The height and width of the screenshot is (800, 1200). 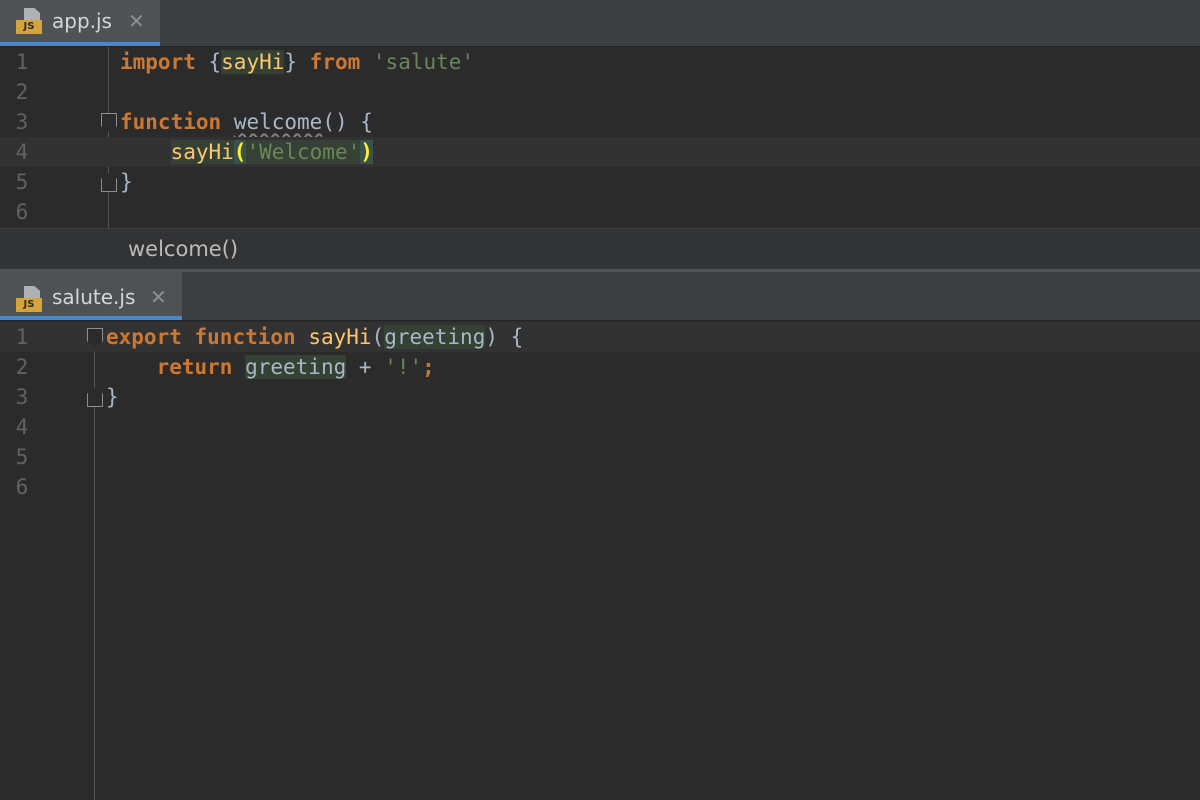 I want to click on tab-app-js: JS app.js ✕, so click(x=80, y=23).